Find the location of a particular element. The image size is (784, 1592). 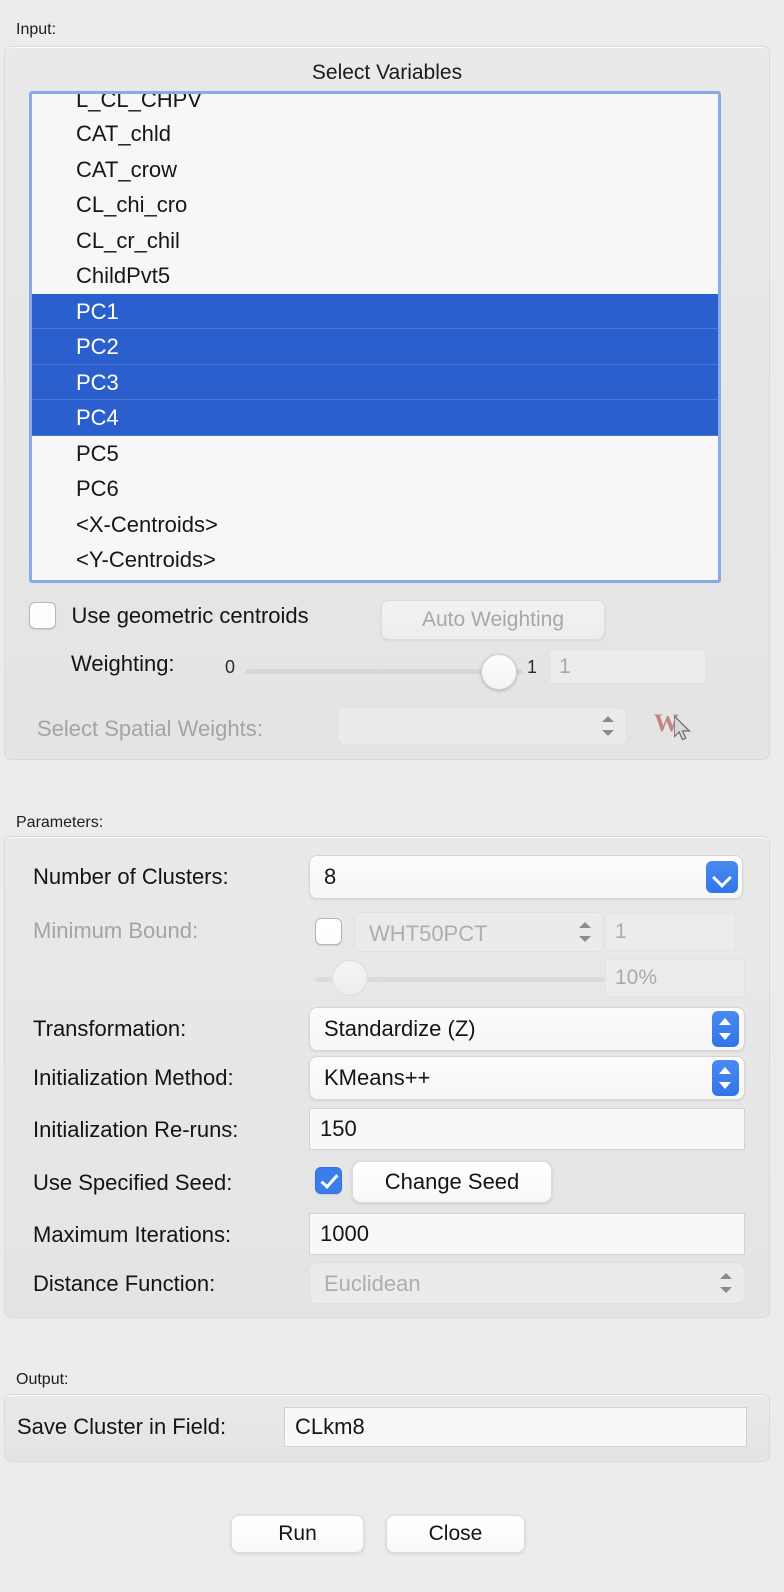

chevron-down-icon is located at coordinates (722, 877).